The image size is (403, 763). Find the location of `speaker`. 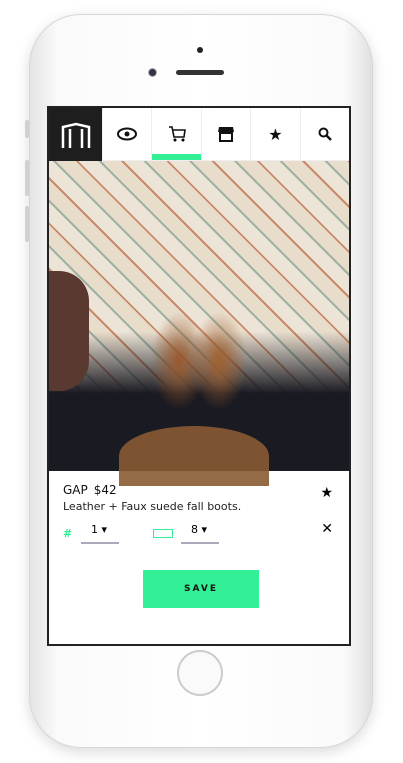

speaker is located at coordinates (200, 72).